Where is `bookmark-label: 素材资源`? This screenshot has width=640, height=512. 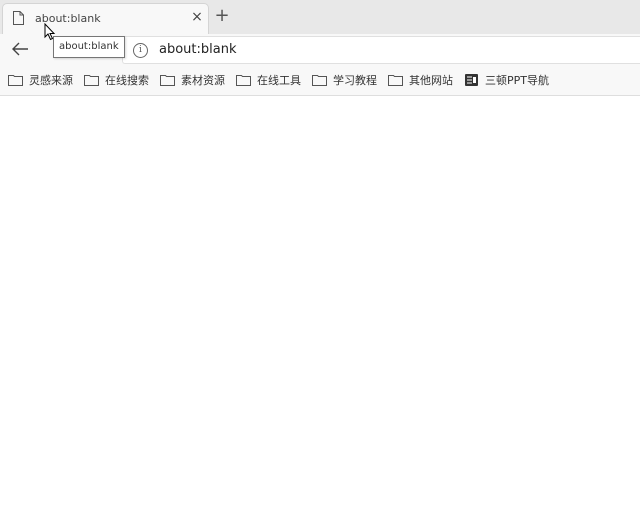
bookmark-label: 素材资源 is located at coordinates (203, 80).